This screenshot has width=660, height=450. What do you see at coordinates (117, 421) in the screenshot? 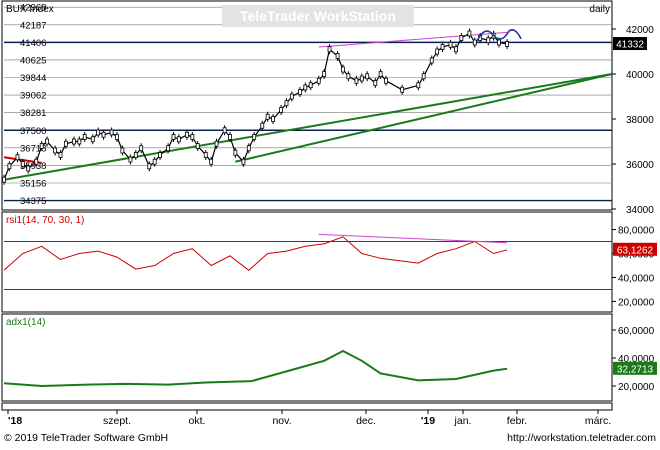
I see `x-tick-label: szept.` at bounding box center [117, 421].